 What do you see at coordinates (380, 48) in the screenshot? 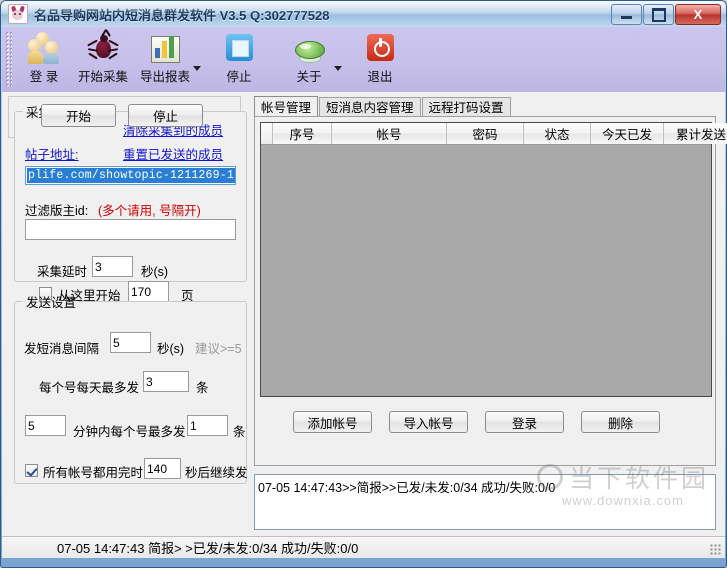
I see `power-icon` at bounding box center [380, 48].